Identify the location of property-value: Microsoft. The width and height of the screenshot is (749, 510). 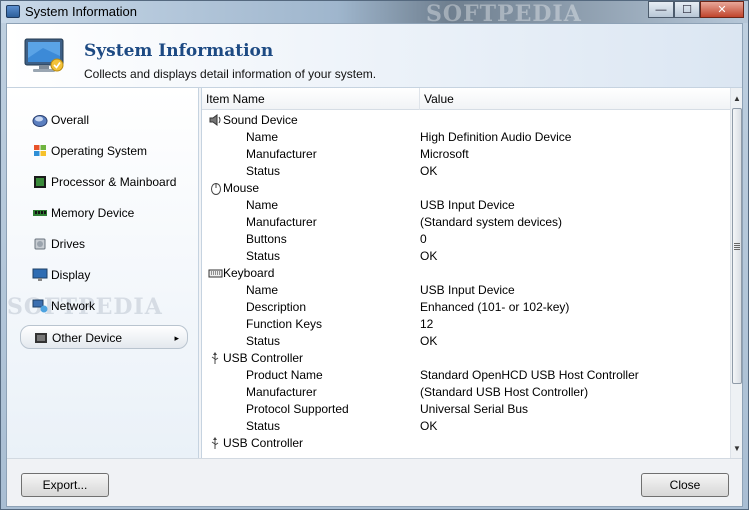
(444, 154).